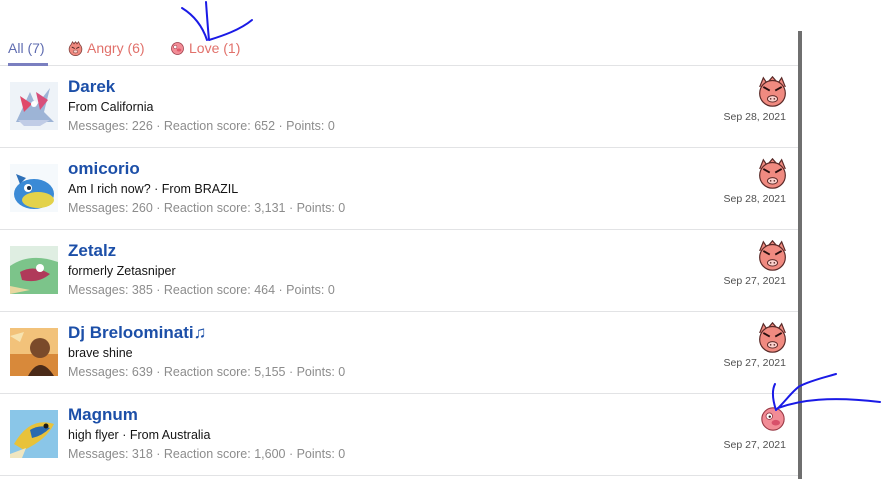  What do you see at coordinates (91, 87) in the screenshot?
I see `username: Darek` at bounding box center [91, 87].